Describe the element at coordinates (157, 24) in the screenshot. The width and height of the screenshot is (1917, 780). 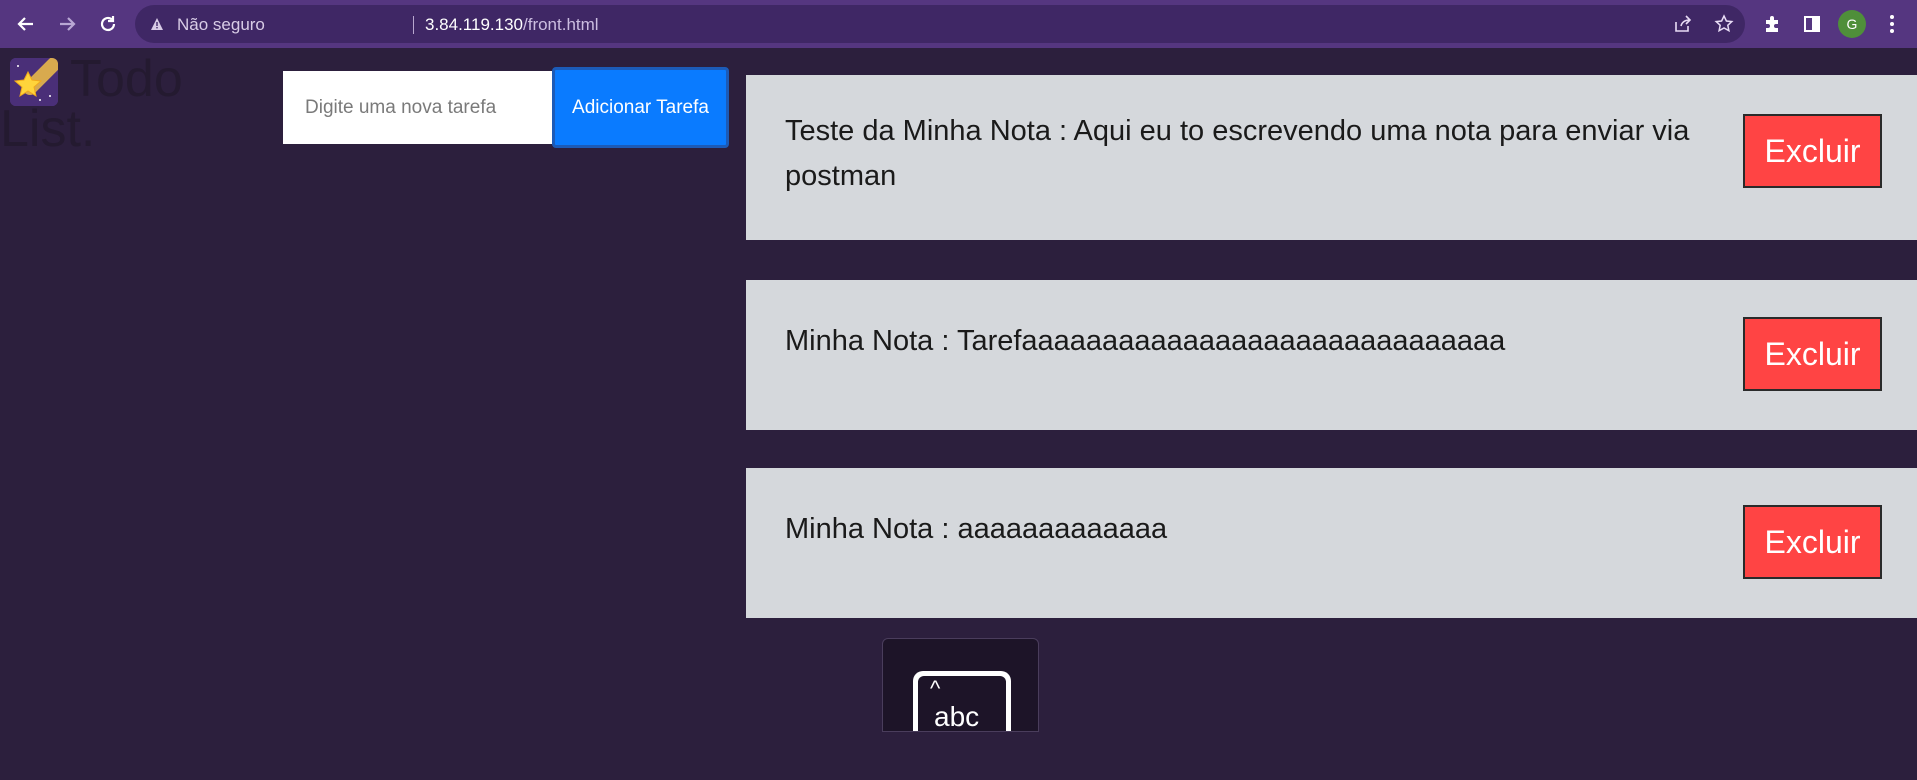
I see `warning-icon` at that location.